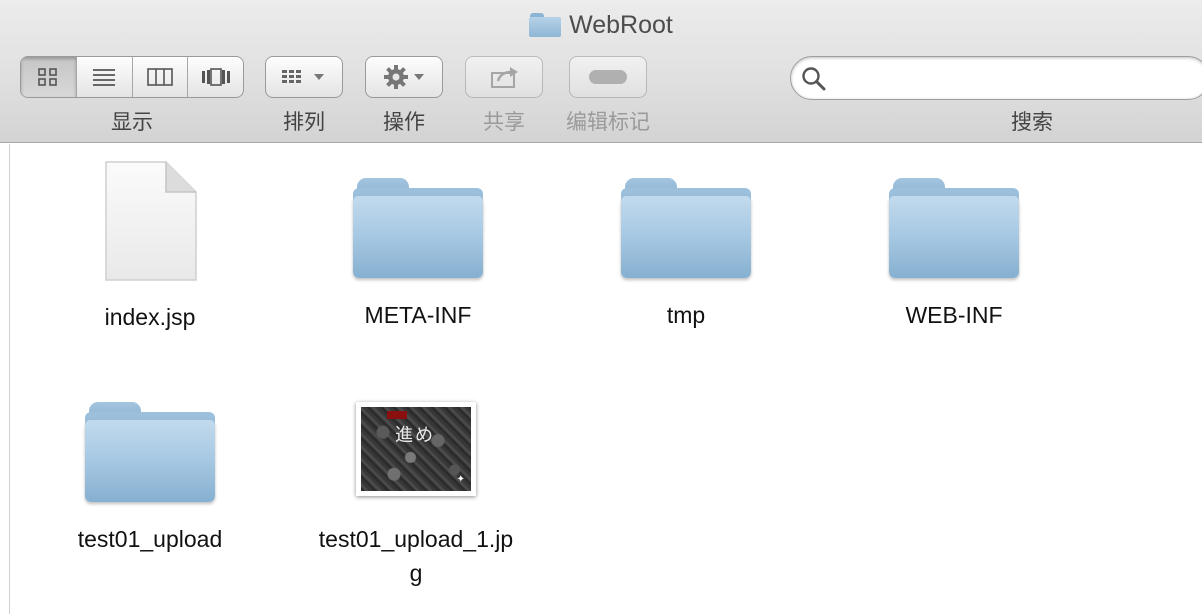 This screenshot has height=614, width=1202. Describe the element at coordinates (404, 122) in the screenshot. I see `action-label: 操作` at that location.